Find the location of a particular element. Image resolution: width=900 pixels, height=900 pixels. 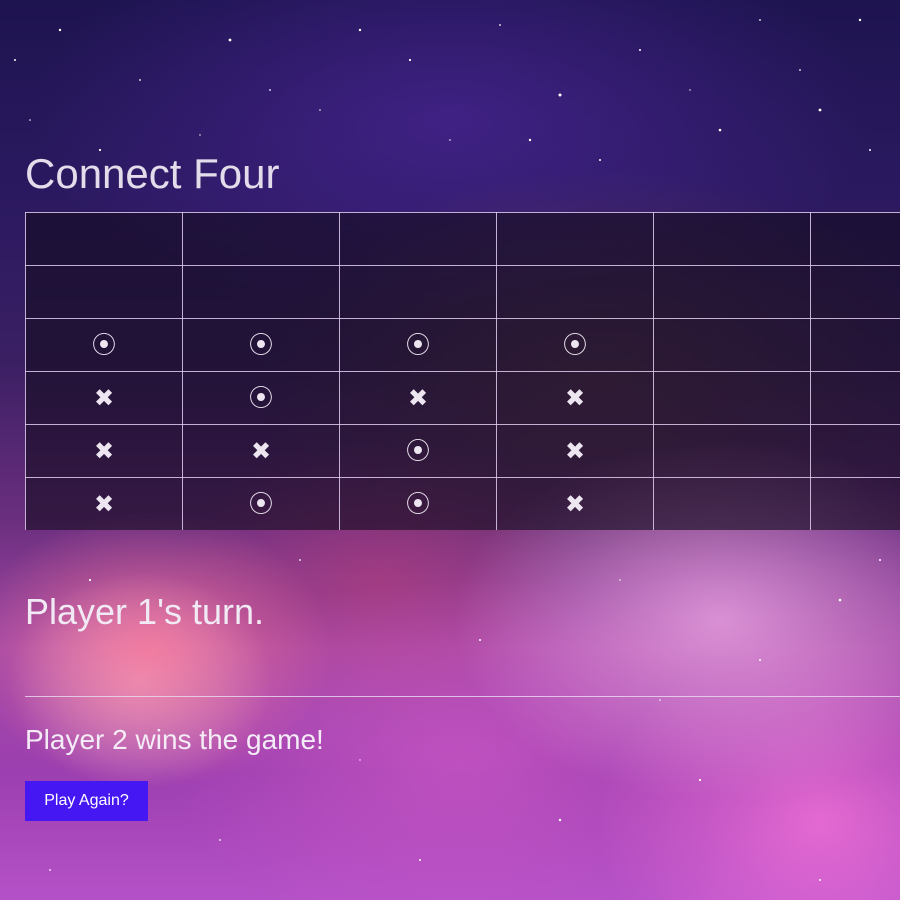

board-row: ✖ ✖ ⦿ ✖ is located at coordinates (462, 451).